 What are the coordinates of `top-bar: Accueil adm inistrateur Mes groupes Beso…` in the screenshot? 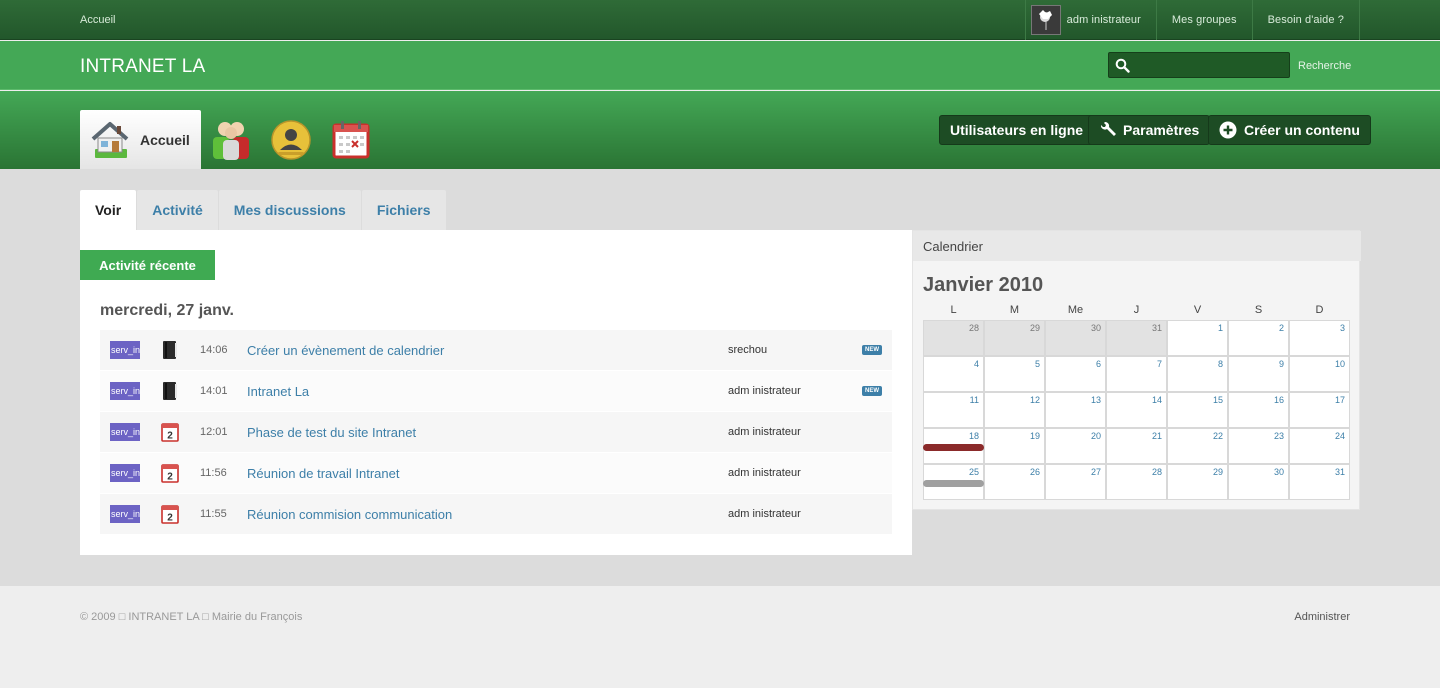 It's located at (720, 20).